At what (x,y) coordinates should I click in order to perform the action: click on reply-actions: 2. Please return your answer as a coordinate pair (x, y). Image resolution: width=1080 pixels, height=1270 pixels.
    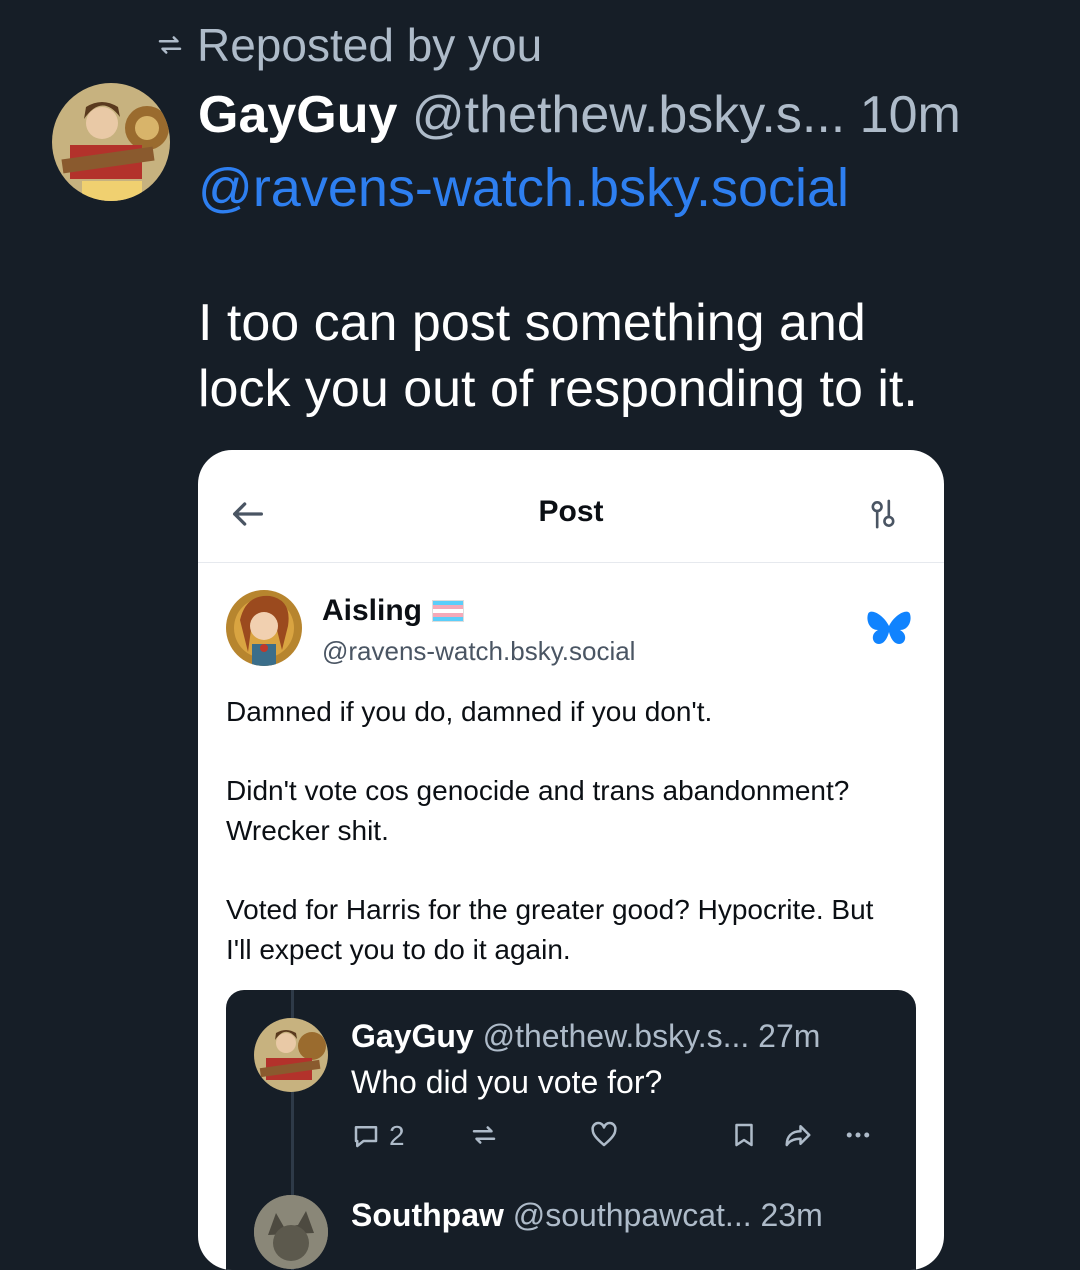
    Looking at the image, I should click on (621, 1140).